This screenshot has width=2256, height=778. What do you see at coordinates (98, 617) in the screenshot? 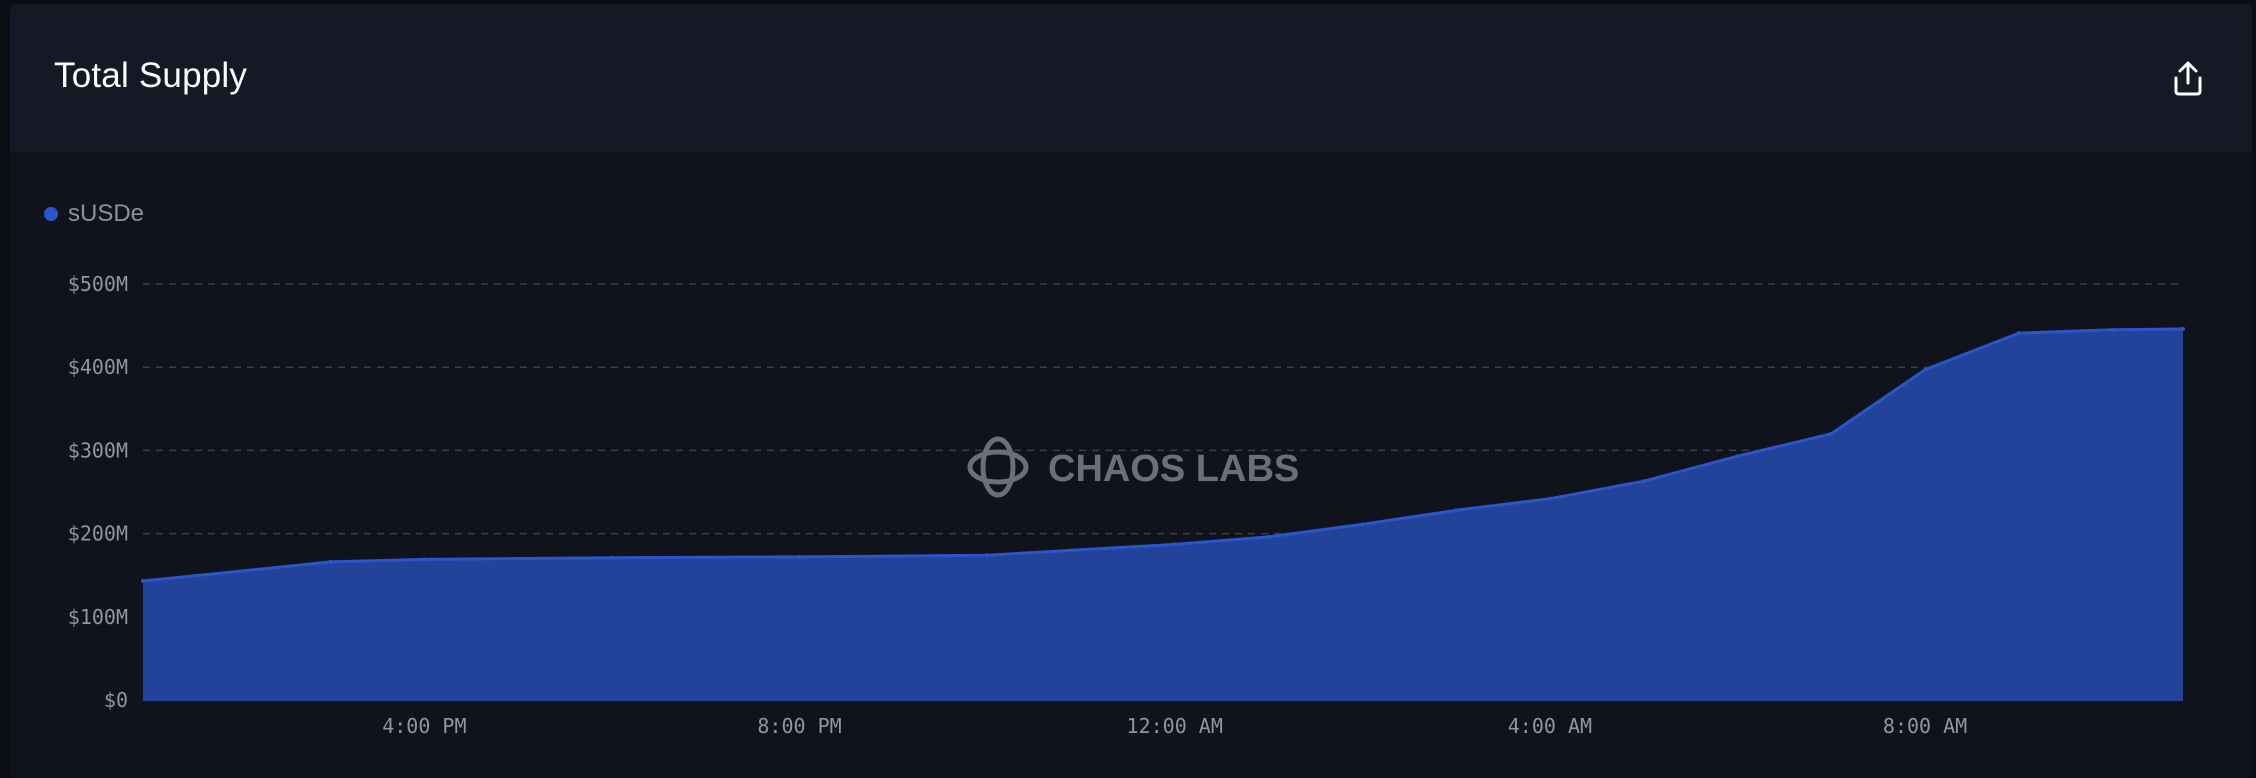
I see `y-tick-label: $100M` at bounding box center [98, 617].